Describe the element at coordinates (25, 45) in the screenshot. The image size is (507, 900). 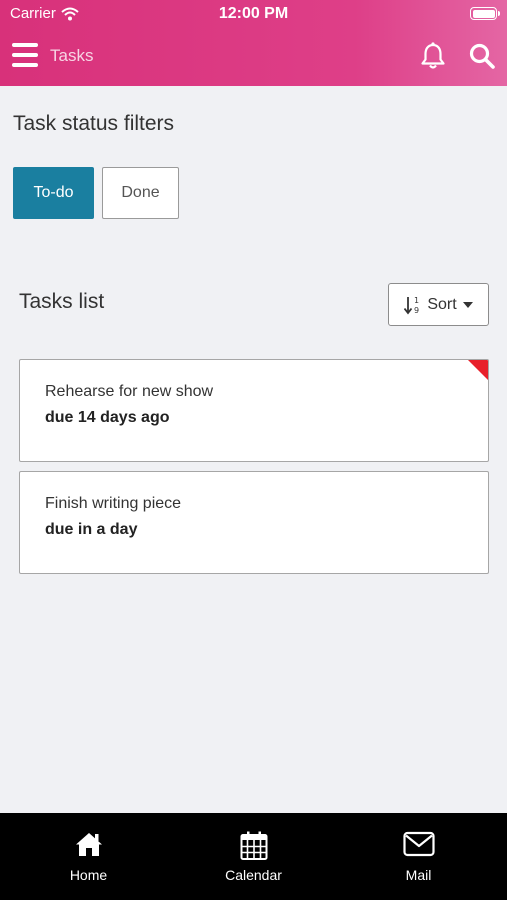
I see `menu-icon` at that location.